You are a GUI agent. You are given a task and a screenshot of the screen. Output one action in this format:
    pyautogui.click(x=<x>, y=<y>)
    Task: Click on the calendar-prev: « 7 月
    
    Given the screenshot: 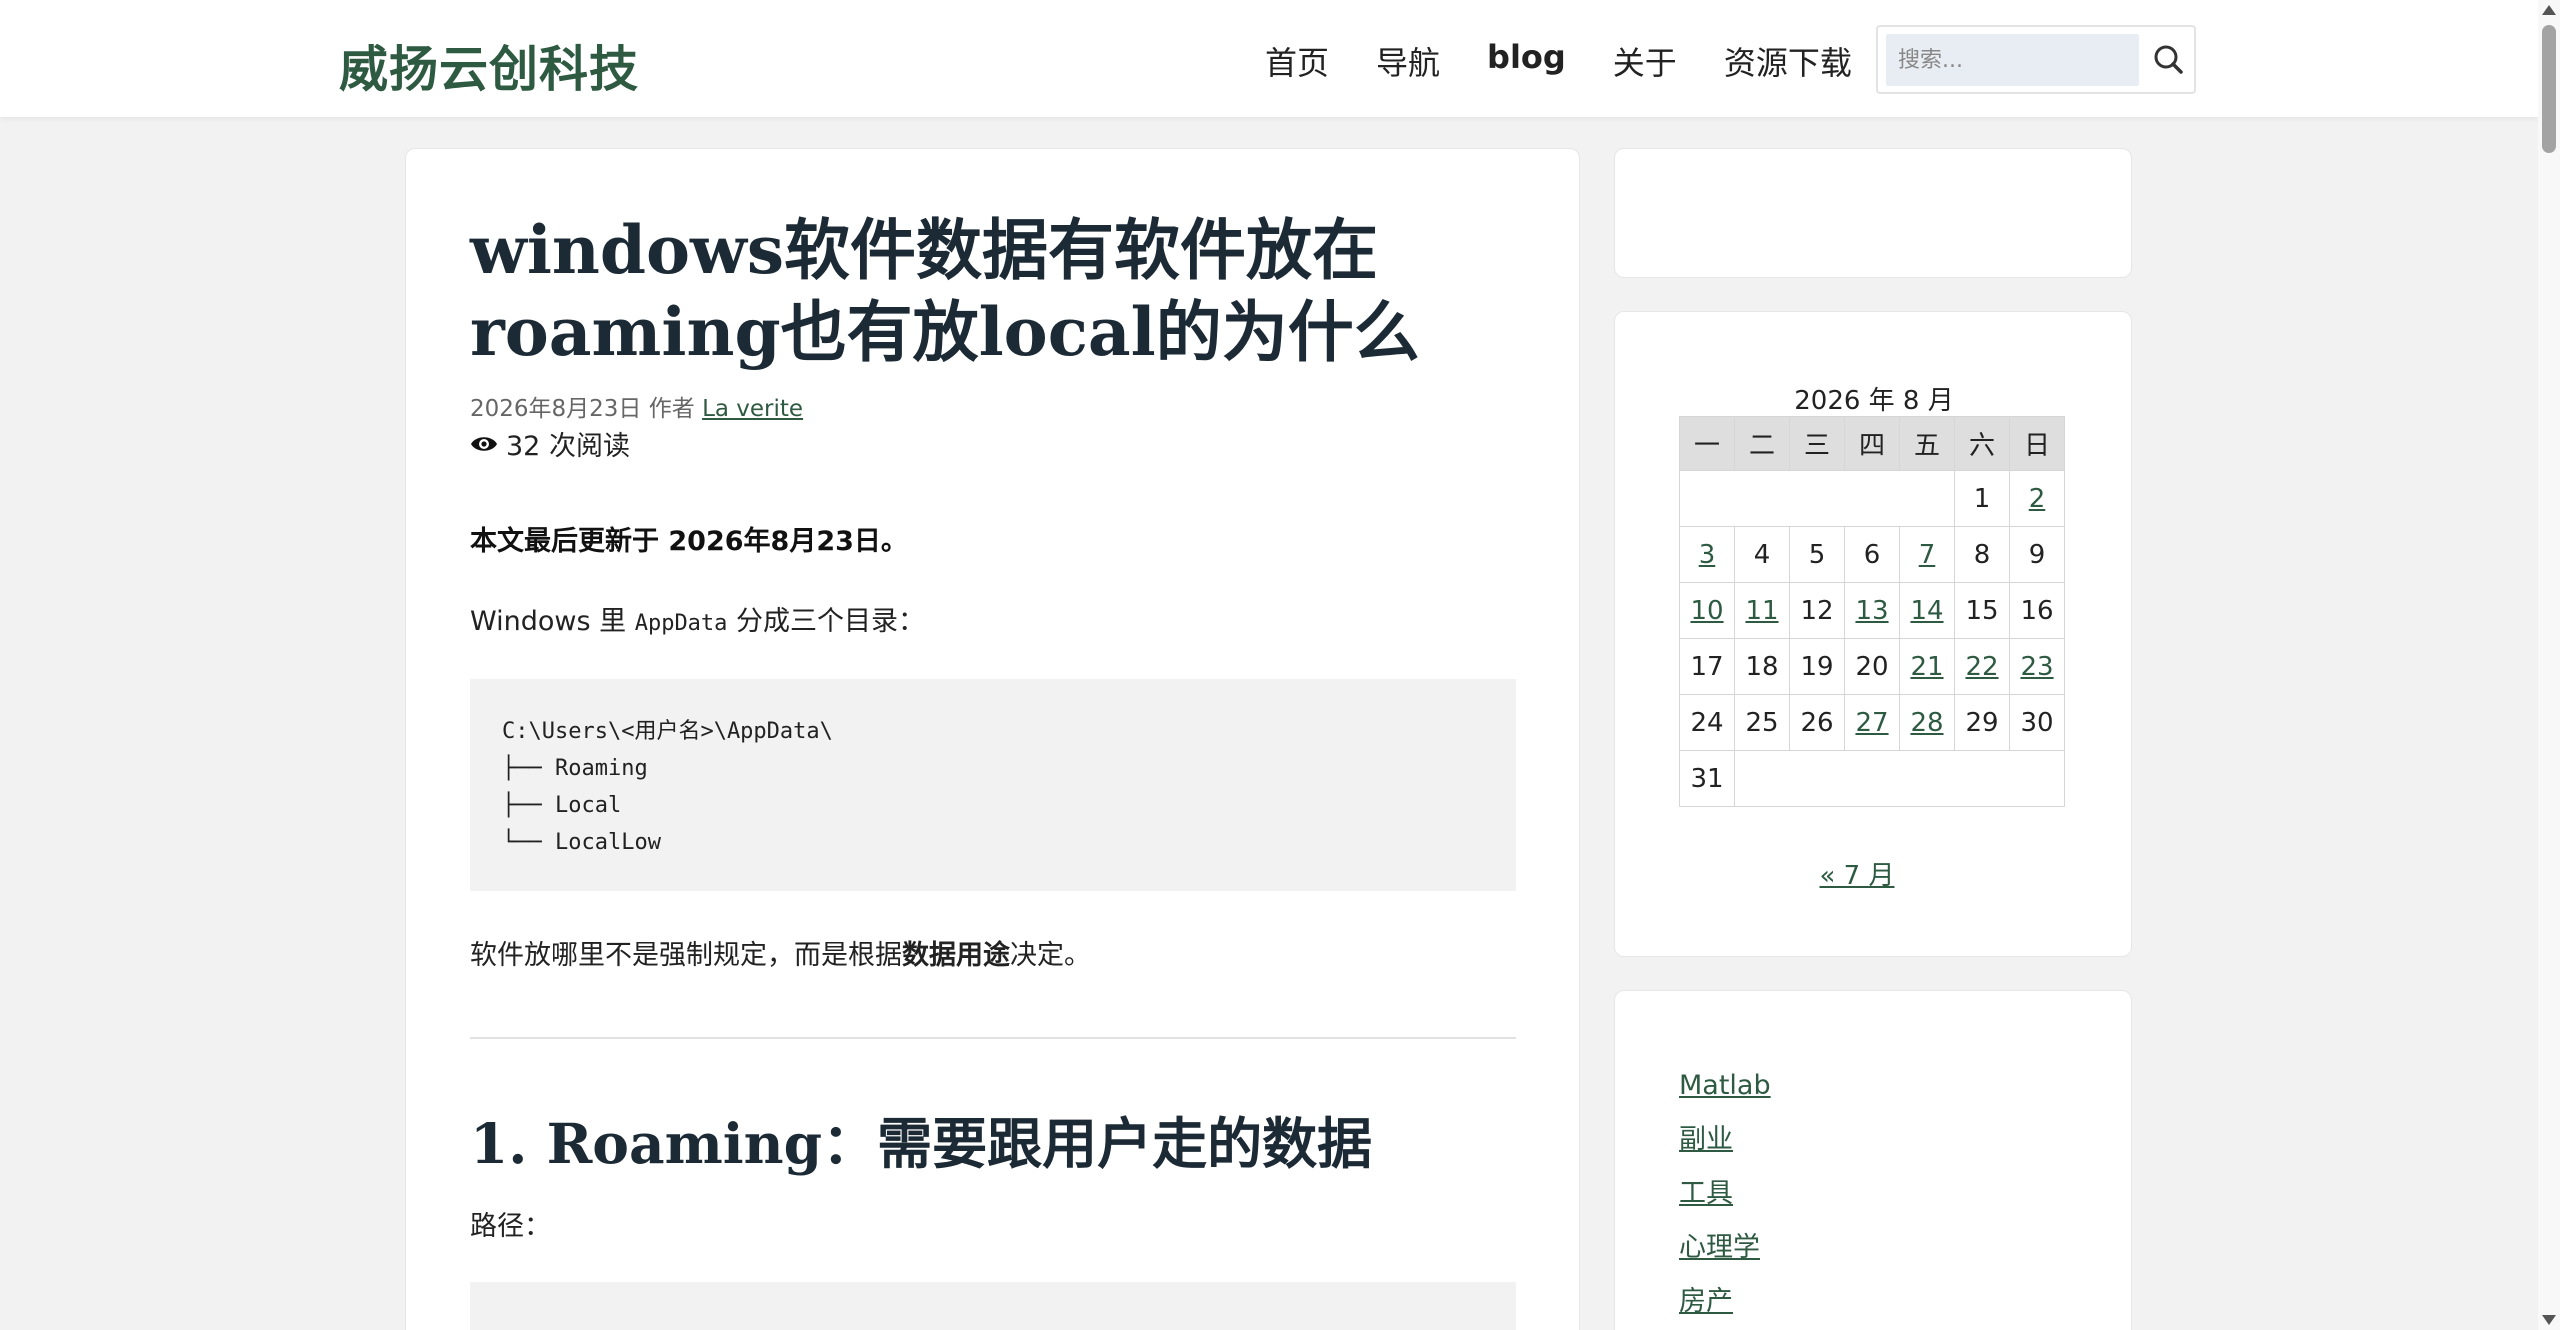 What is the action you would take?
    pyautogui.click(x=1857, y=873)
    